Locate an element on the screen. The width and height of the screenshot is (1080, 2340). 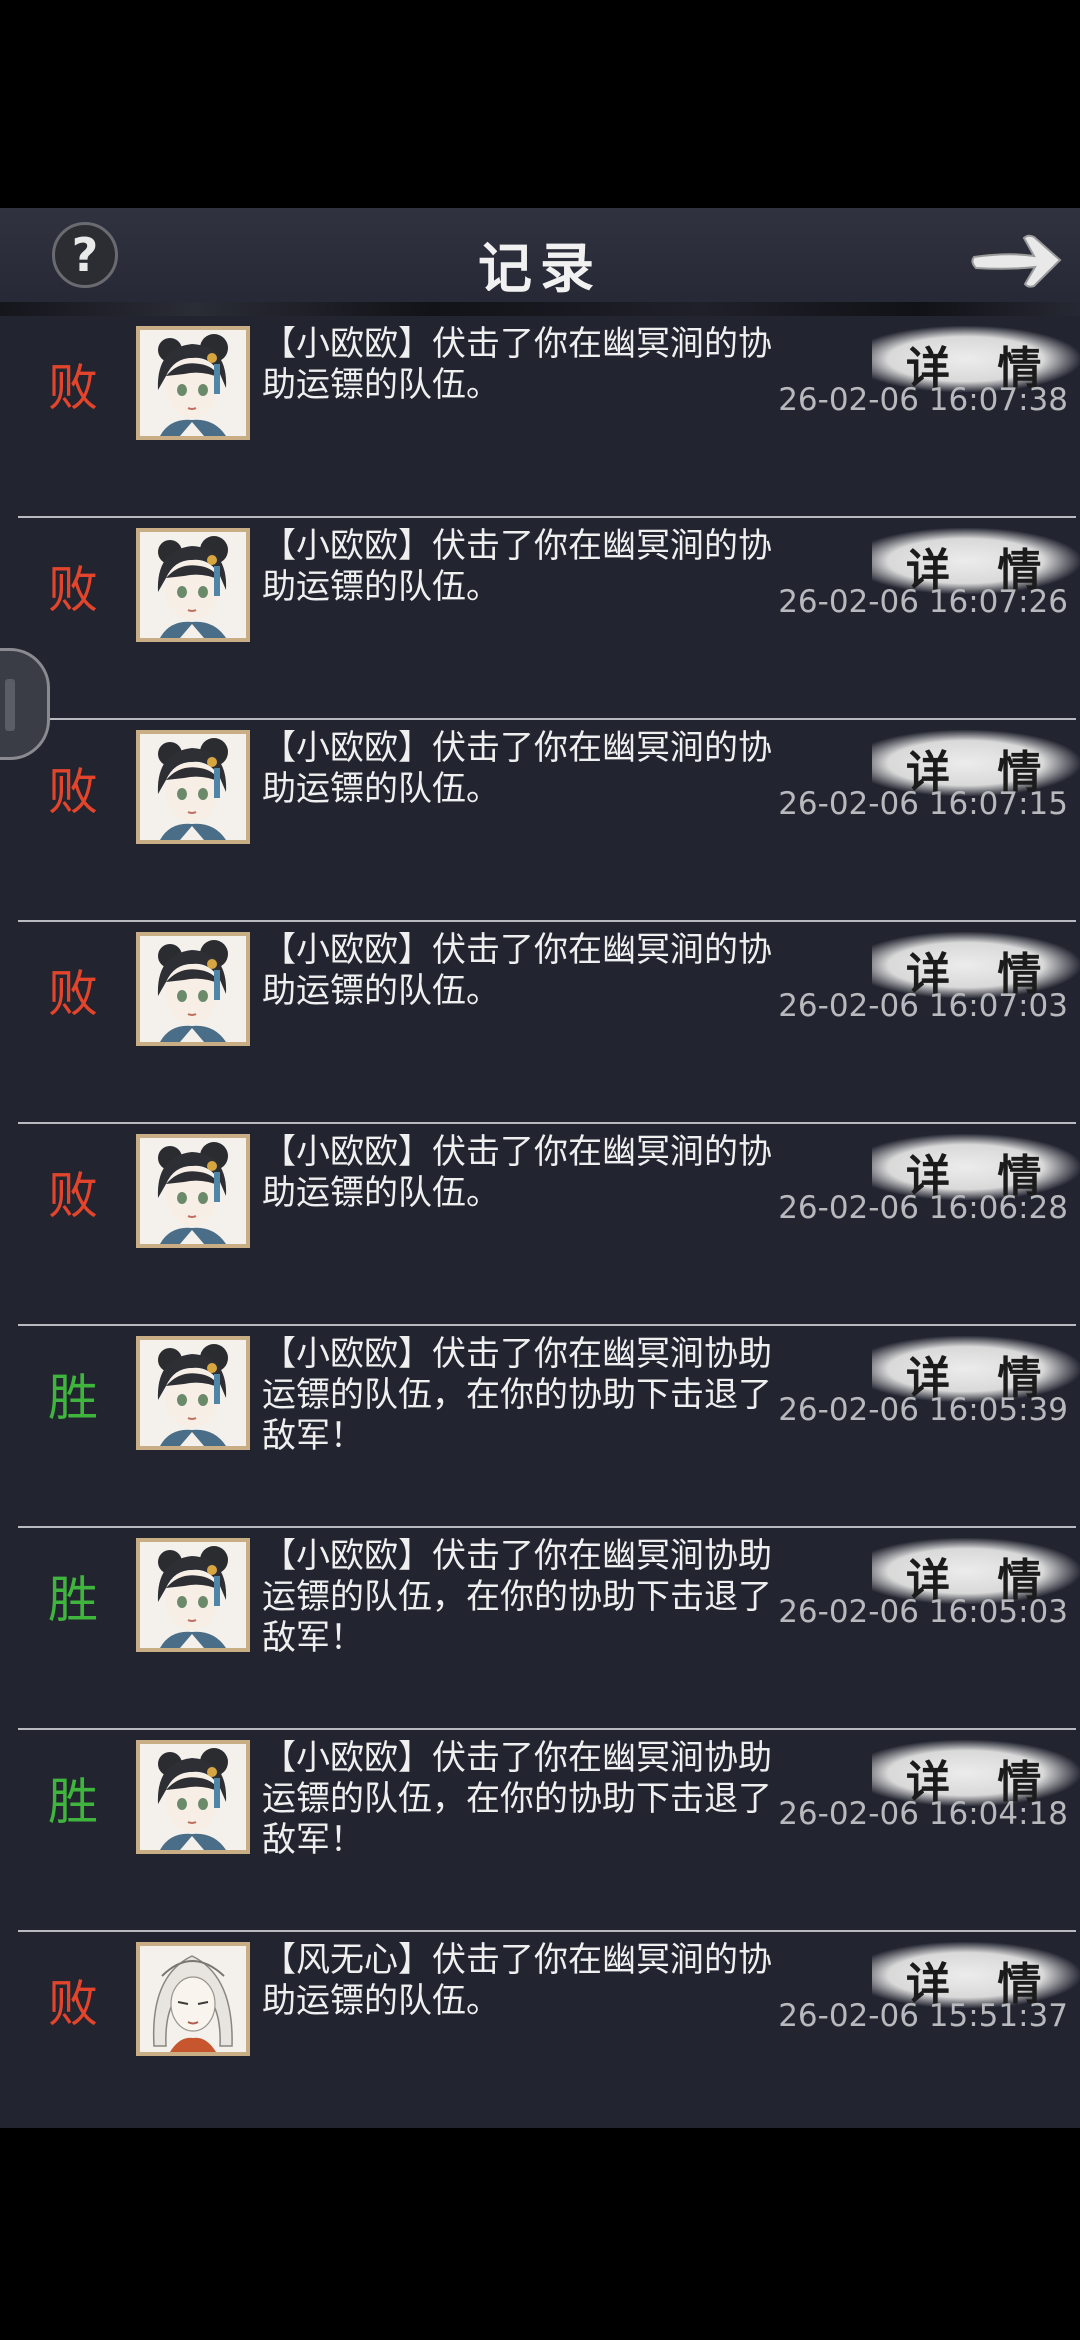
record-timestamp: 26-02-06 16:05:39 is located at coordinates (923, 1410).